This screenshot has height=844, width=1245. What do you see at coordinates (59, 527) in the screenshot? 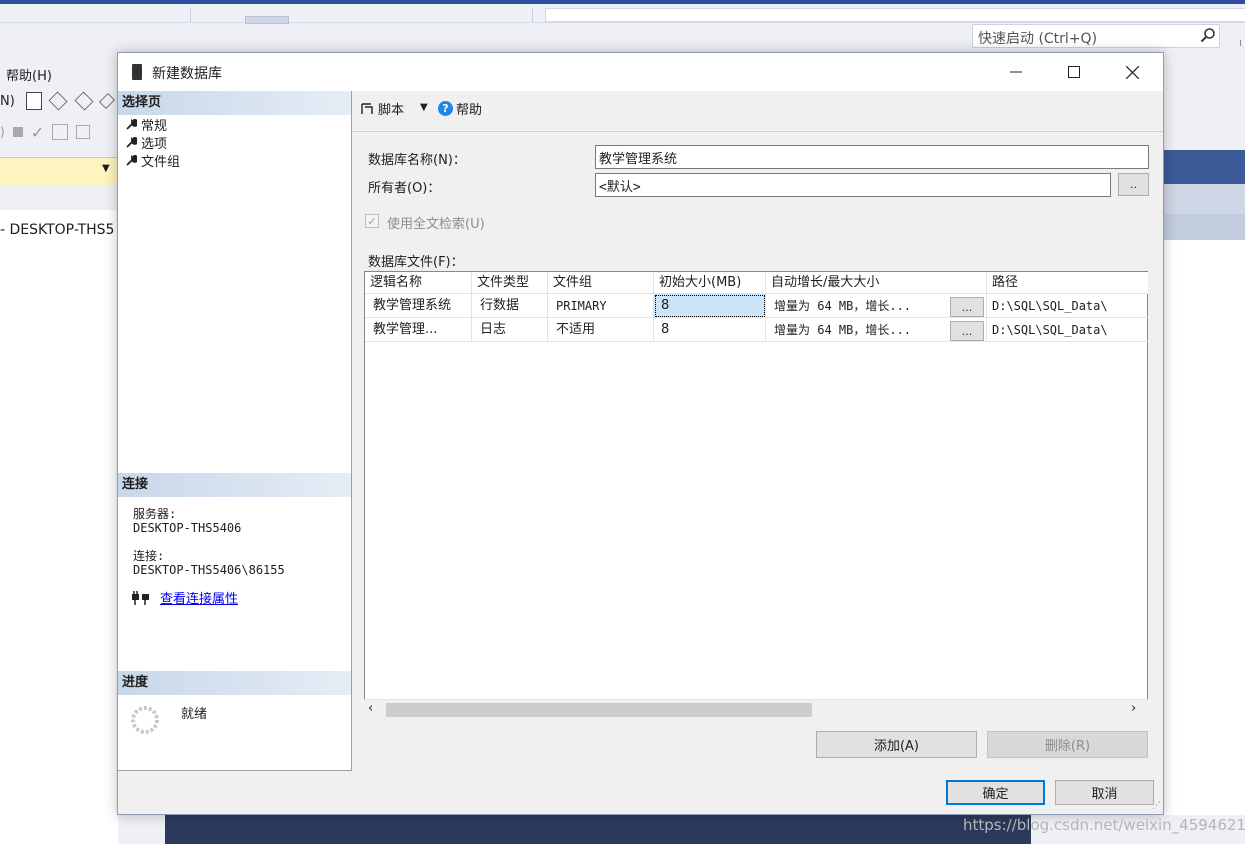
I see `object-explorer-area` at bounding box center [59, 527].